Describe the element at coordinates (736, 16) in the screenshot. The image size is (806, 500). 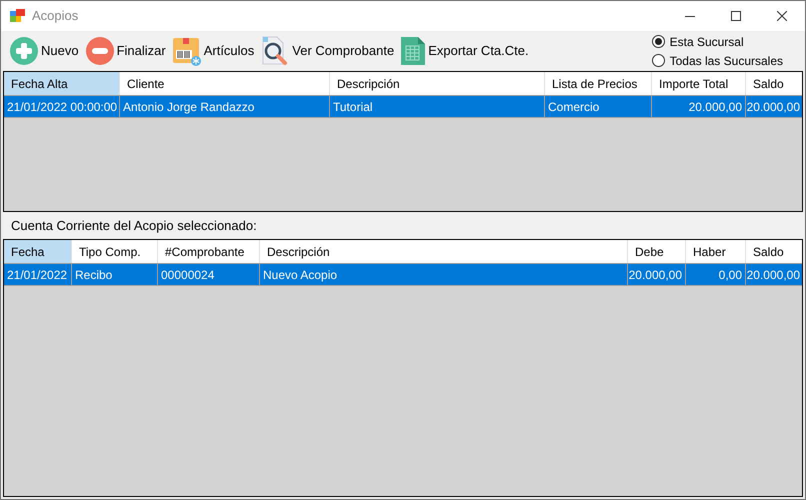
I see `maximize-icon` at that location.